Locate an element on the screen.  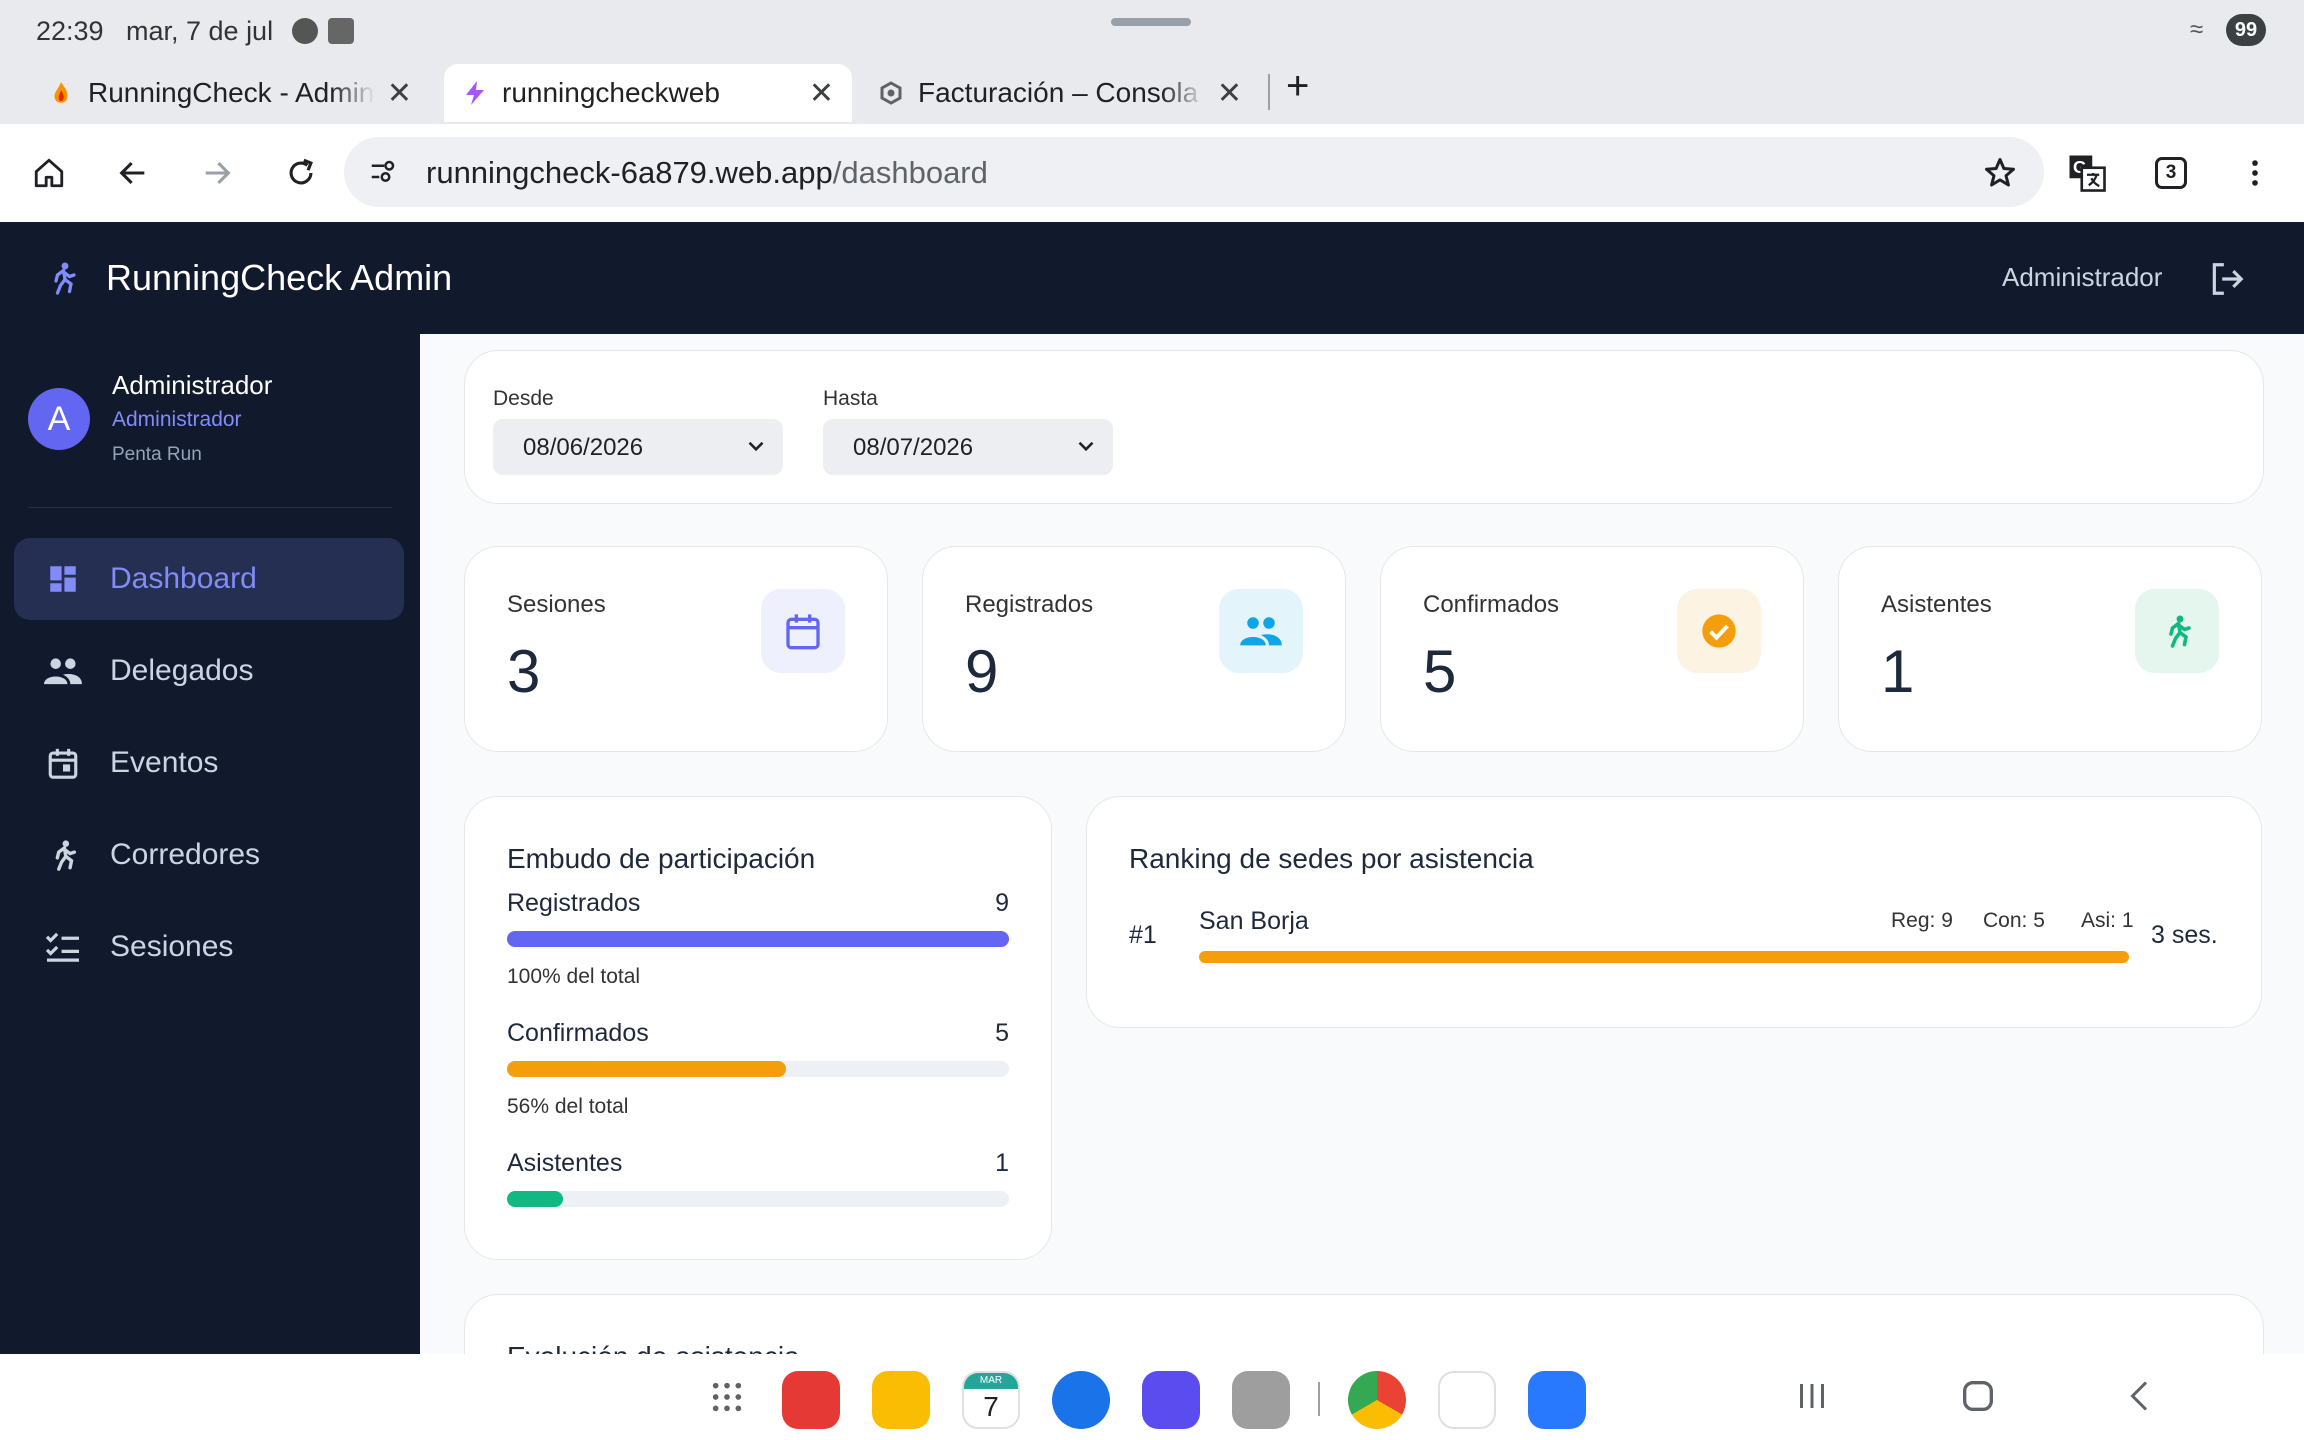
sidebar-item-delegados: Delegados is located at coordinates (209, 671).